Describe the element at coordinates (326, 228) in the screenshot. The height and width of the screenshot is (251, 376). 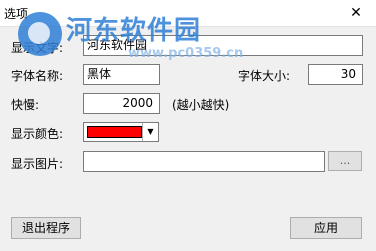
I see `apply-button: 应用` at that location.